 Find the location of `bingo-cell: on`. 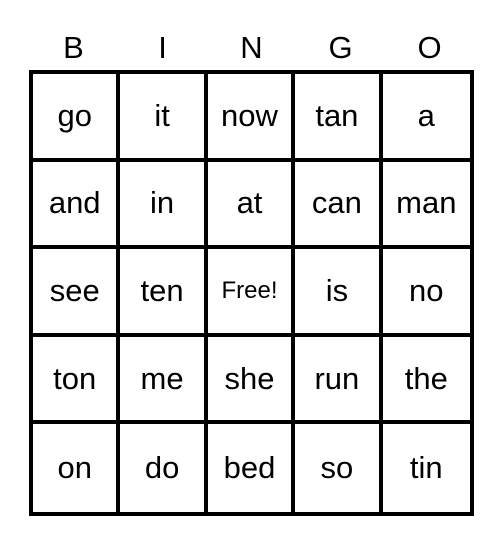

bingo-cell: on is located at coordinates (77, 468).